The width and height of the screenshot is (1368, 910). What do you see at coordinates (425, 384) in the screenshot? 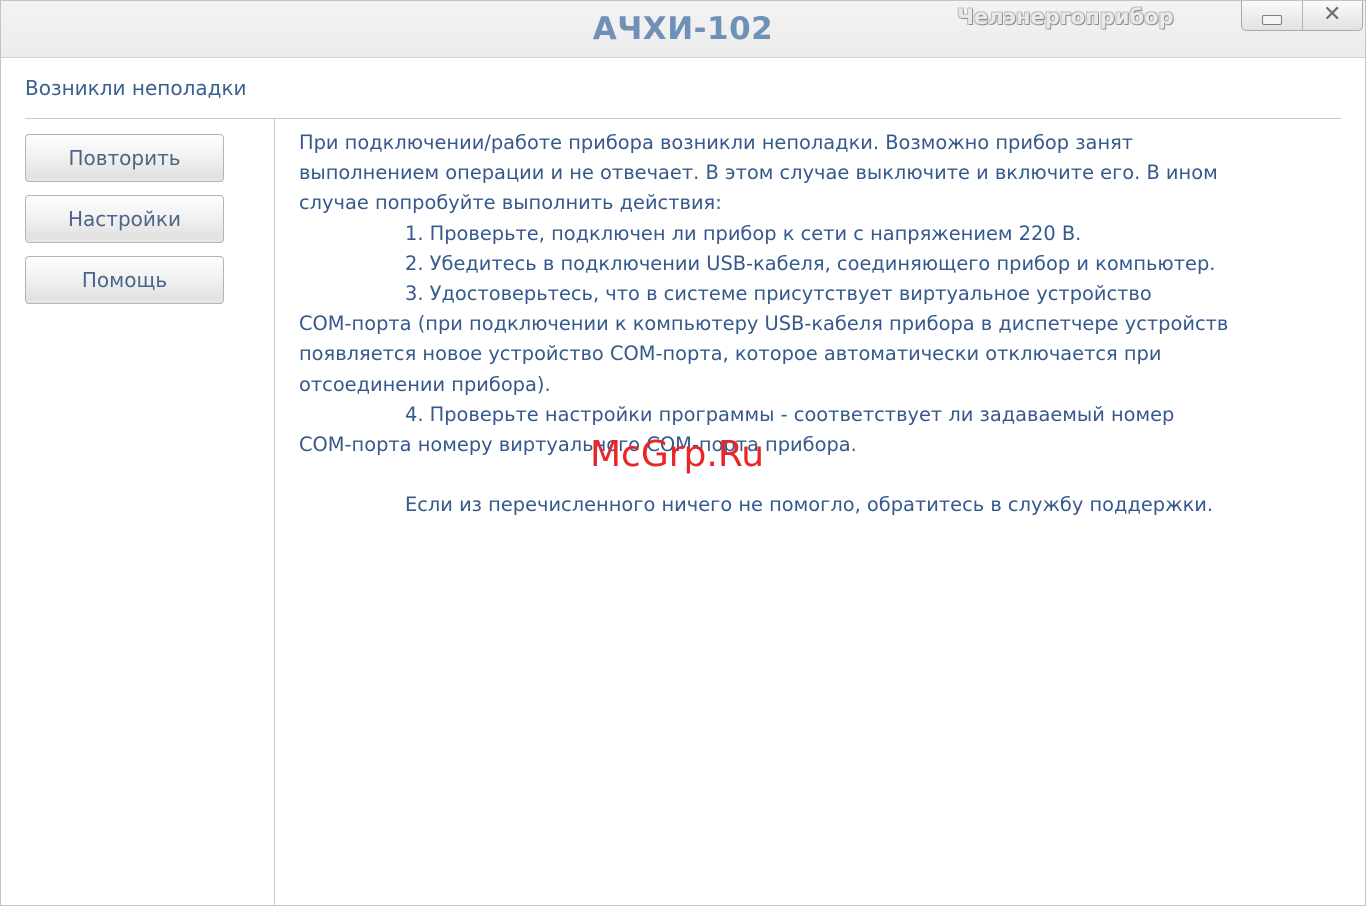
I see `message-line: отсоединении прибора).` at bounding box center [425, 384].